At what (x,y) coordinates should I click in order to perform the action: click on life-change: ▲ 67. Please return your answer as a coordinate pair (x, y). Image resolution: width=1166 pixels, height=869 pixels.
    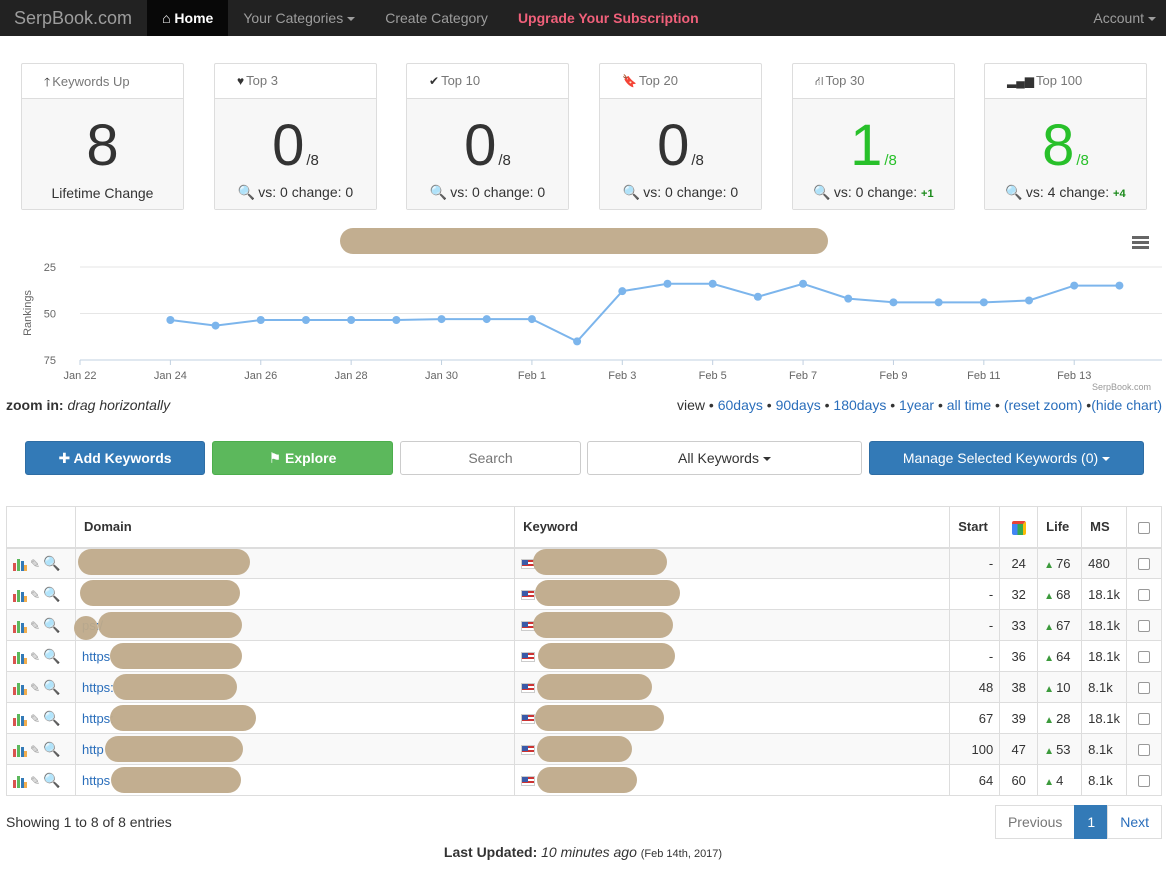
    Looking at the image, I should click on (1060, 625).